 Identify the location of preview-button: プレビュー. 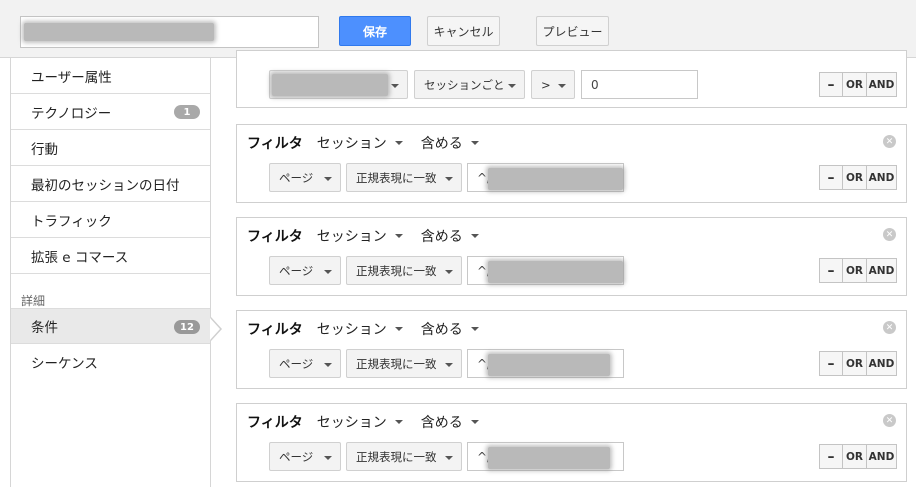
(572, 31).